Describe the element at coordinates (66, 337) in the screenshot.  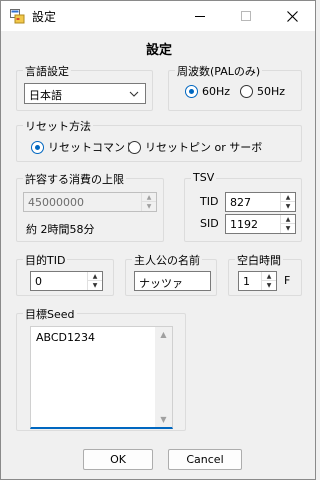
I see `target-seed-value: ABCD1234` at that location.